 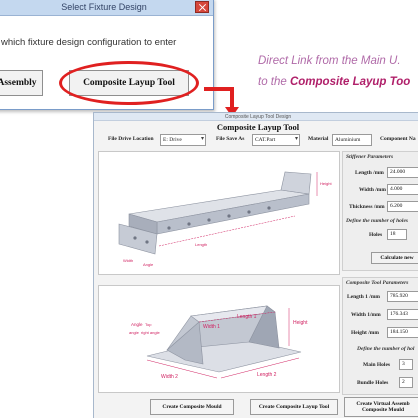 I want to click on diagram2-width1-label: Width 1, so click(x=211, y=327).